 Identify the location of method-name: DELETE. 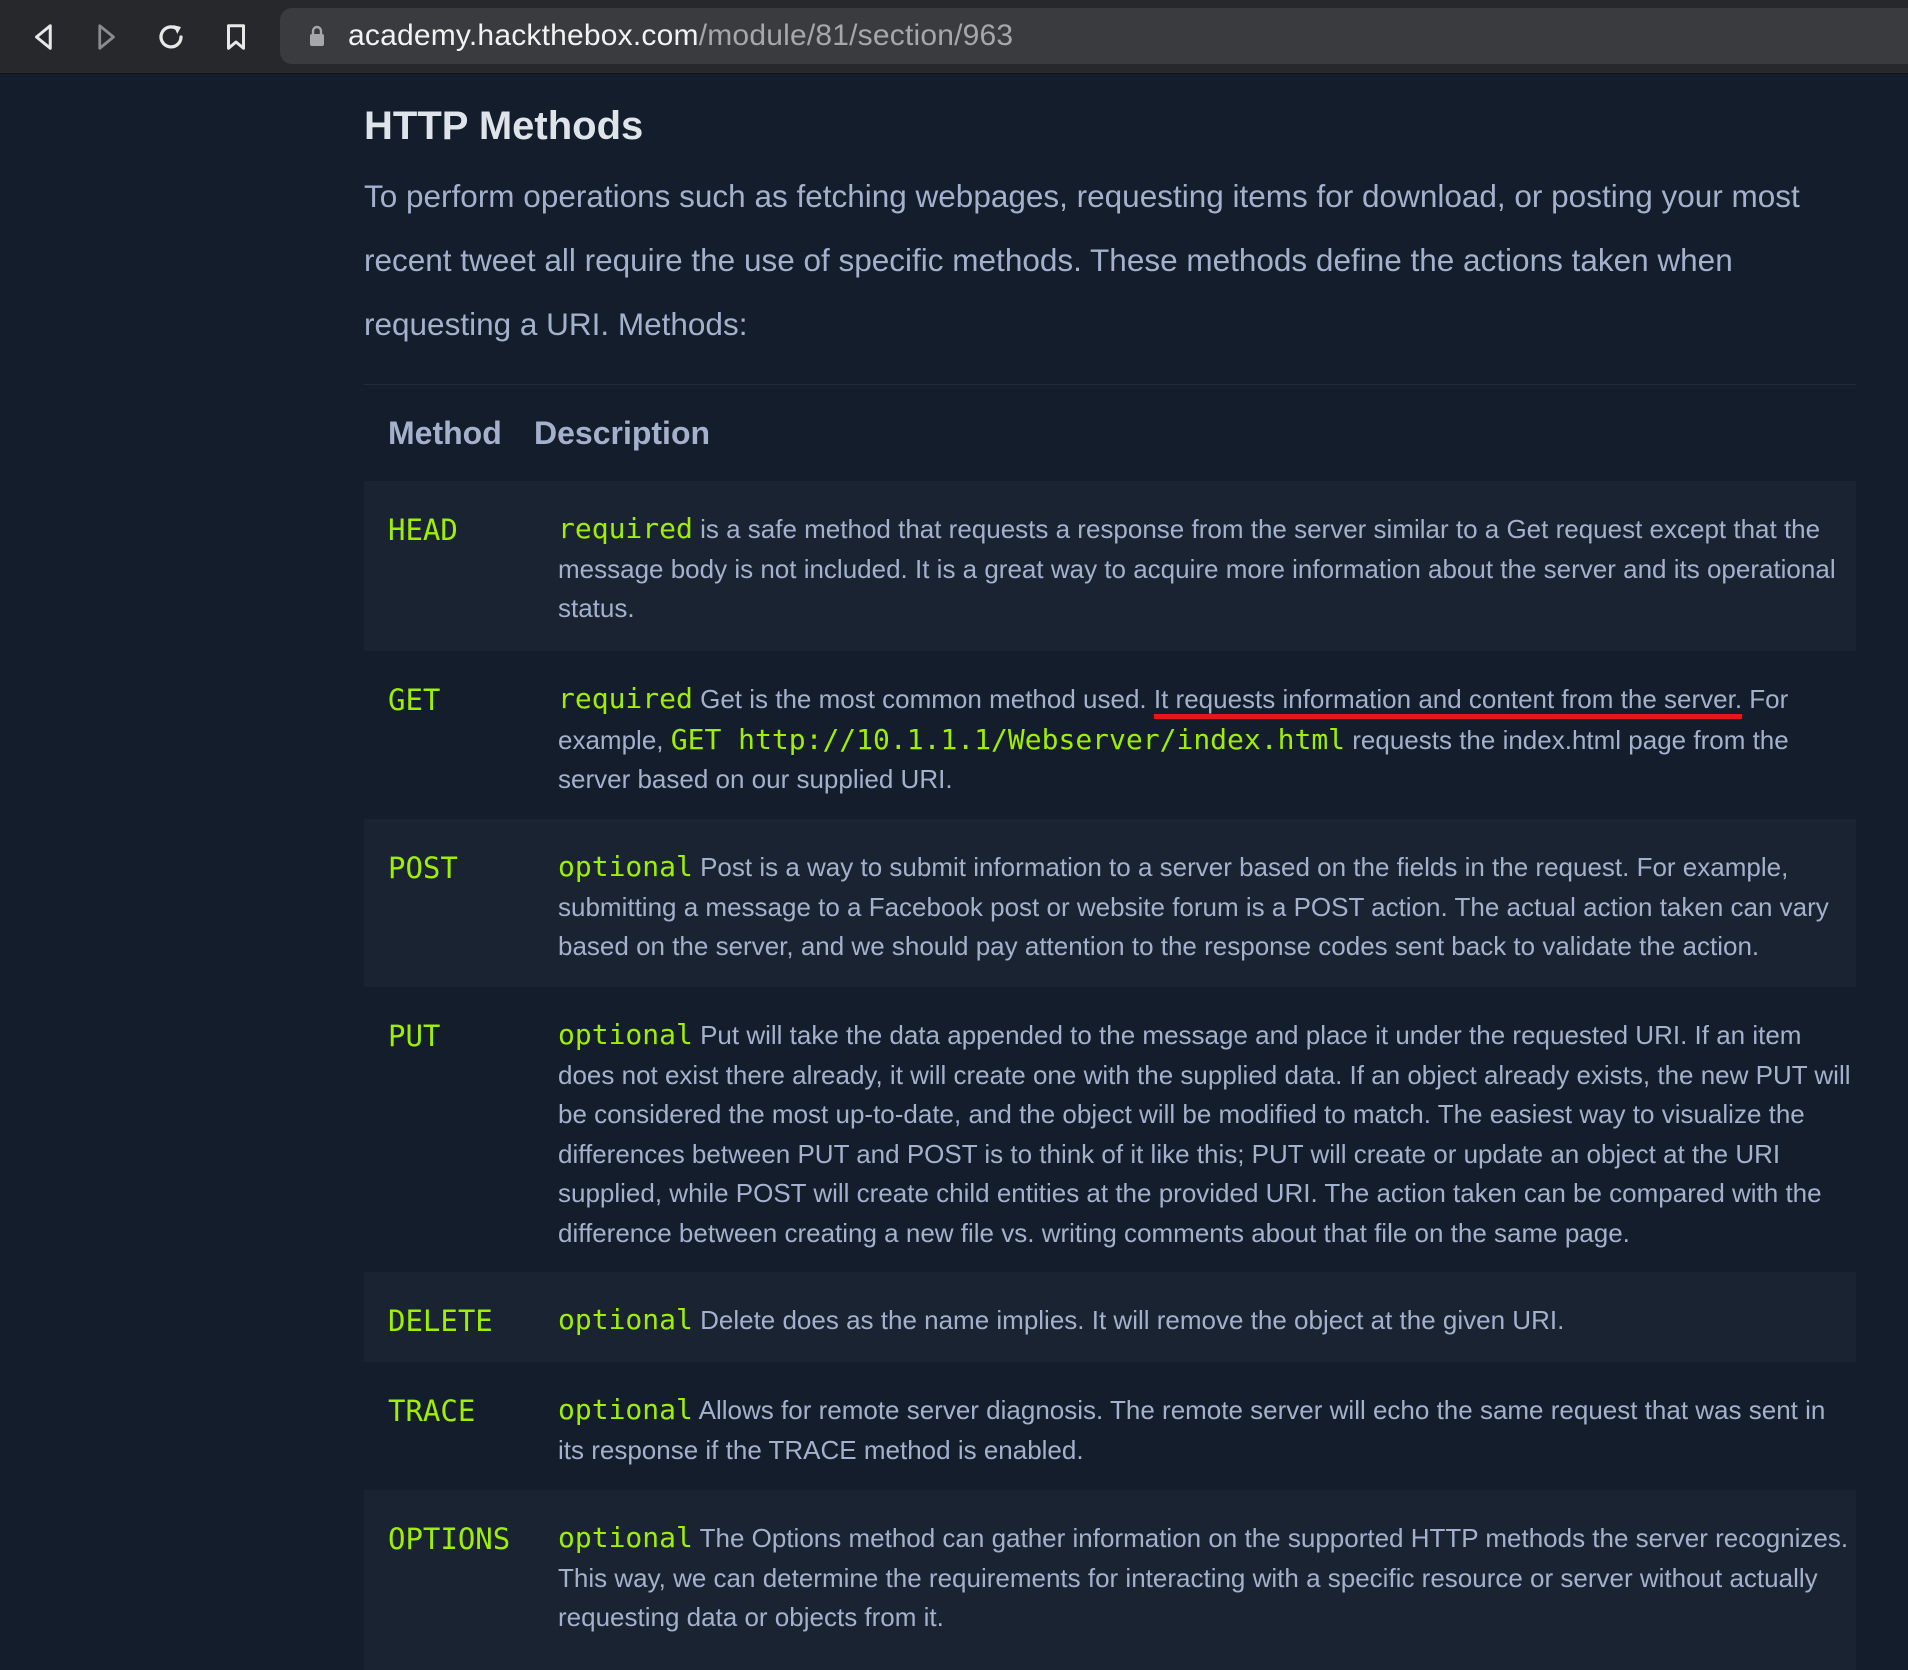
(440, 1321).